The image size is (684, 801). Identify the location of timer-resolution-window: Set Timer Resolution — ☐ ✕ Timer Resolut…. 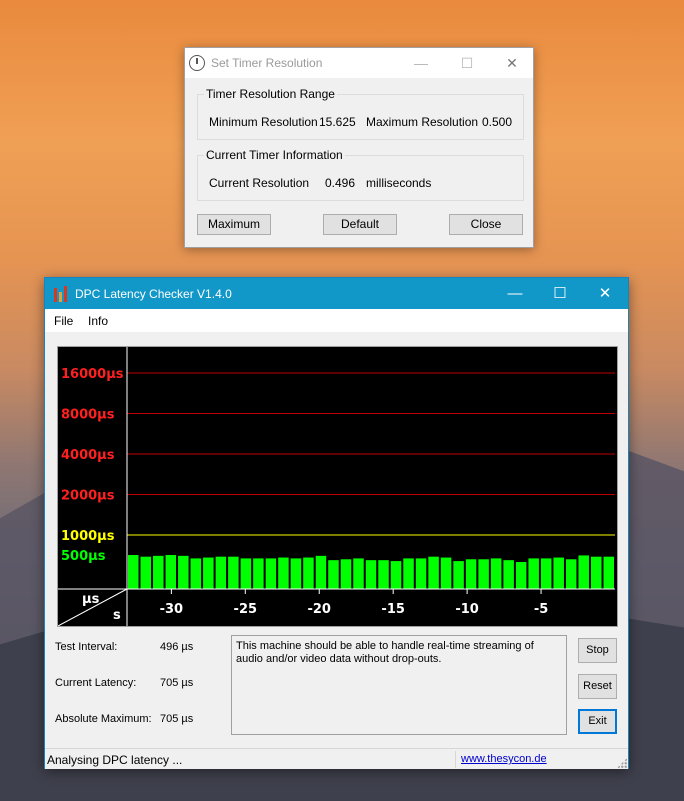
(359, 147).